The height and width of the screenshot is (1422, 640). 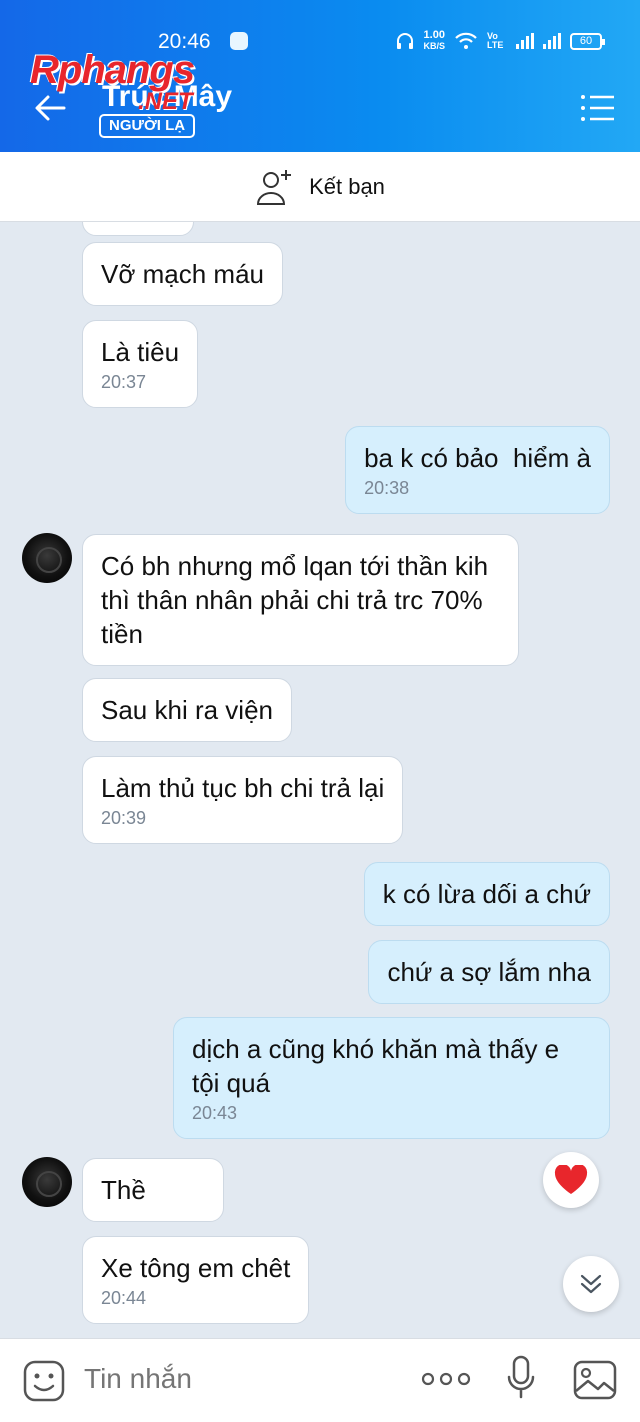 What do you see at coordinates (521, 1377) in the screenshot?
I see `microphone-icon` at bounding box center [521, 1377].